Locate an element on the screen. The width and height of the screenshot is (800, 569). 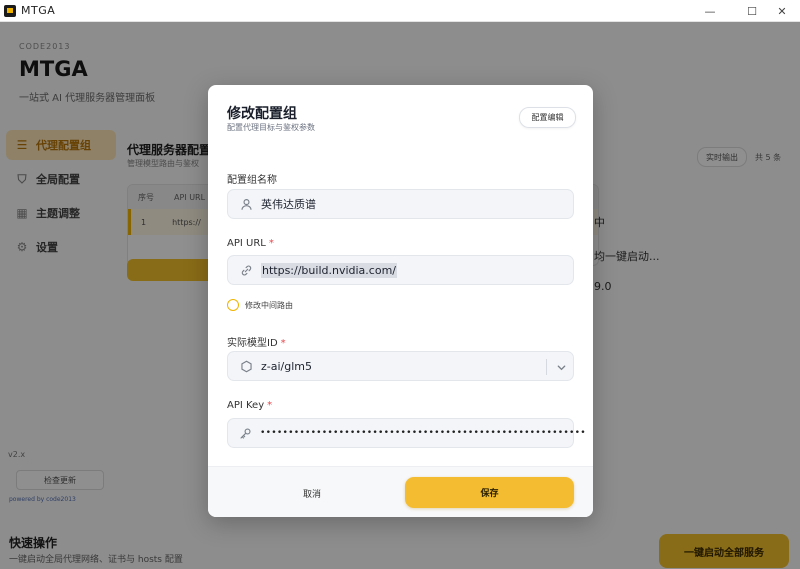
middle-route-label: 修改中间路由 is located at coordinates (269, 305).